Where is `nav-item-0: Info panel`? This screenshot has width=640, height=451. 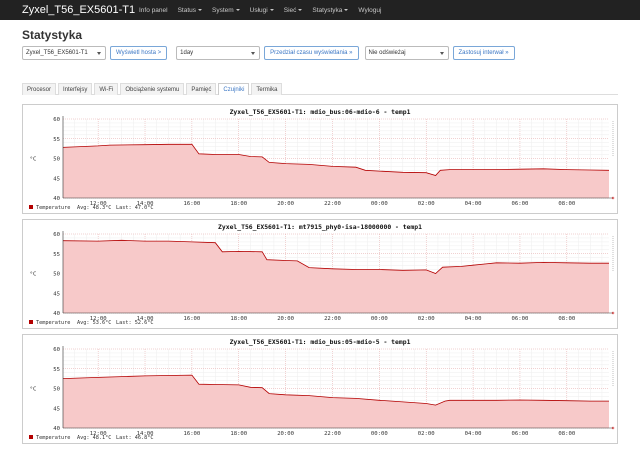 nav-item-0: Info panel is located at coordinates (153, 10).